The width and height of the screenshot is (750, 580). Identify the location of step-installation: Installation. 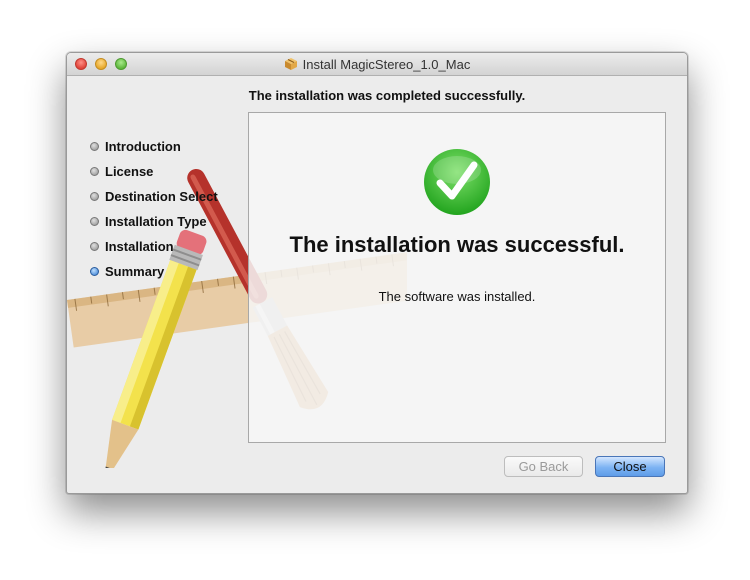
(154, 246).